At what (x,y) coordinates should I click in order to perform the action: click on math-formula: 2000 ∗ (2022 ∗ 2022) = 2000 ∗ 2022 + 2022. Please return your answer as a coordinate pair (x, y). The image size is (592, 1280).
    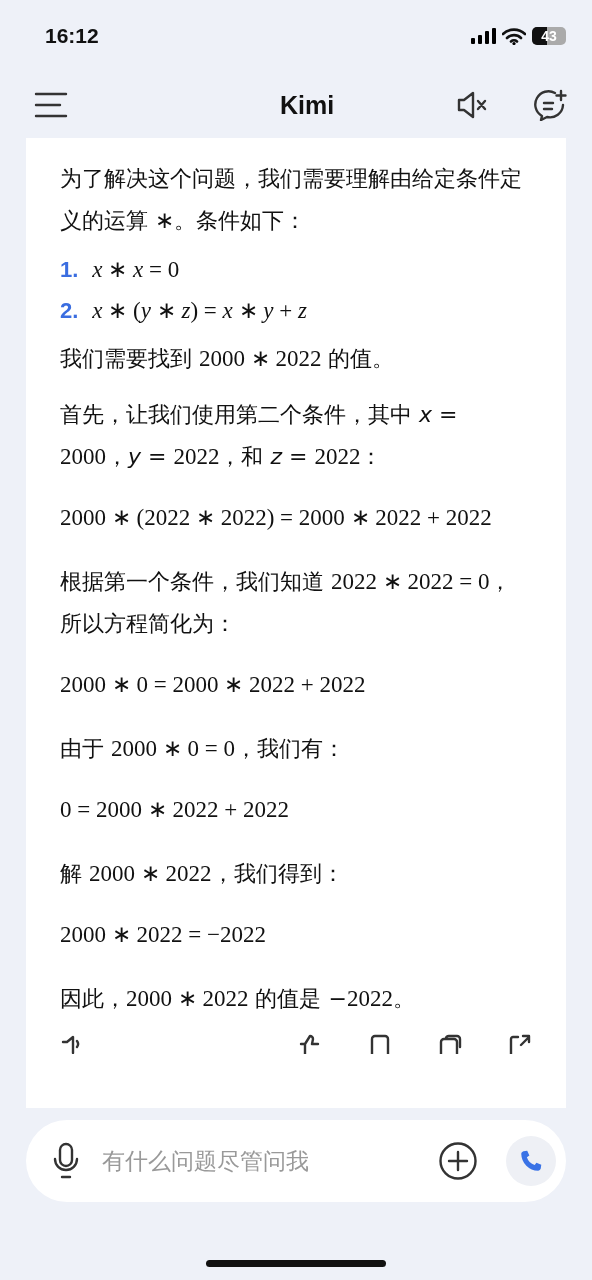
    Looking at the image, I should click on (276, 517).